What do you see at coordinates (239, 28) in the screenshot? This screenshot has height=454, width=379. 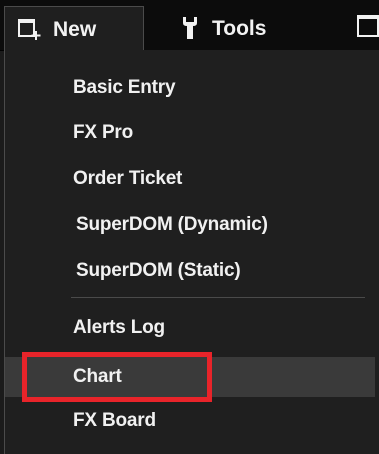 I see `tools-menu-label: Tools` at bounding box center [239, 28].